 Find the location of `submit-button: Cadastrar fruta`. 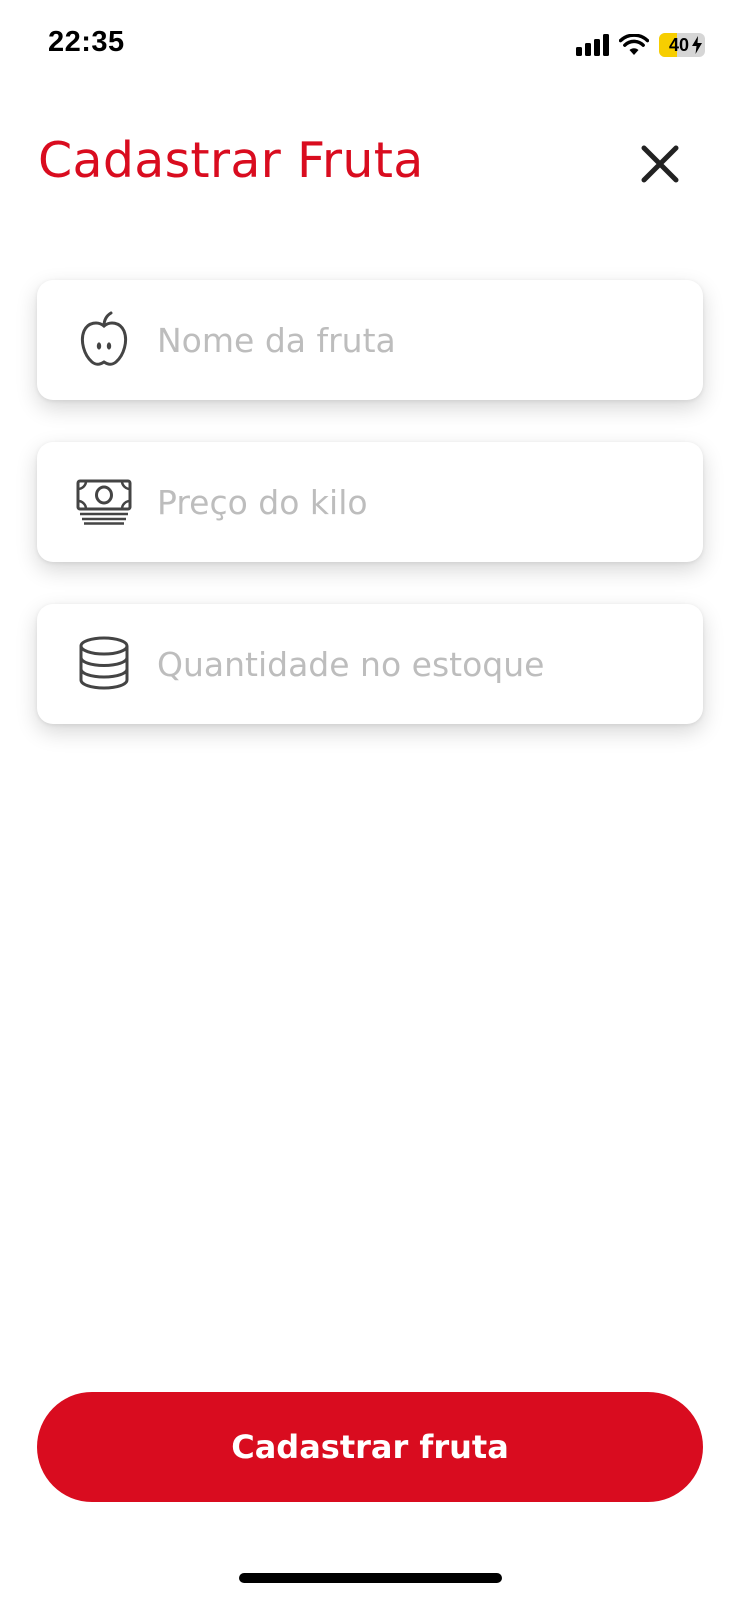

submit-button: Cadastrar fruta is located at coordinates (370, 1447).